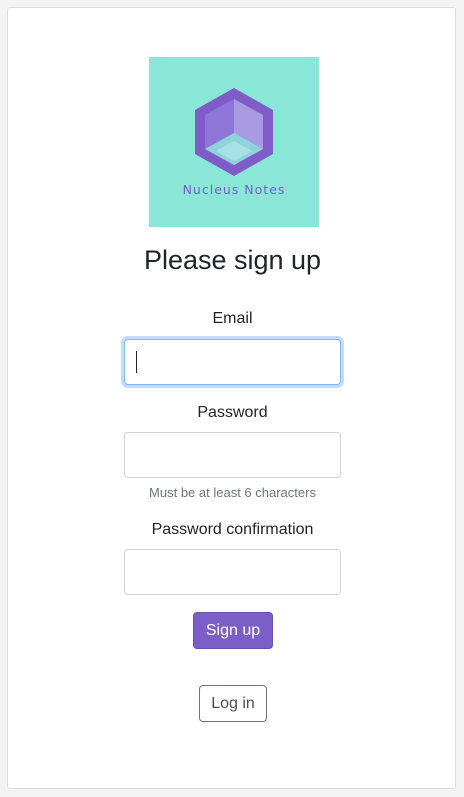  What do you see at coordinates (232, 492) in the screenshot?
I see `password-hint: Must be at least 6 characters` at bounding box center [232, 492].